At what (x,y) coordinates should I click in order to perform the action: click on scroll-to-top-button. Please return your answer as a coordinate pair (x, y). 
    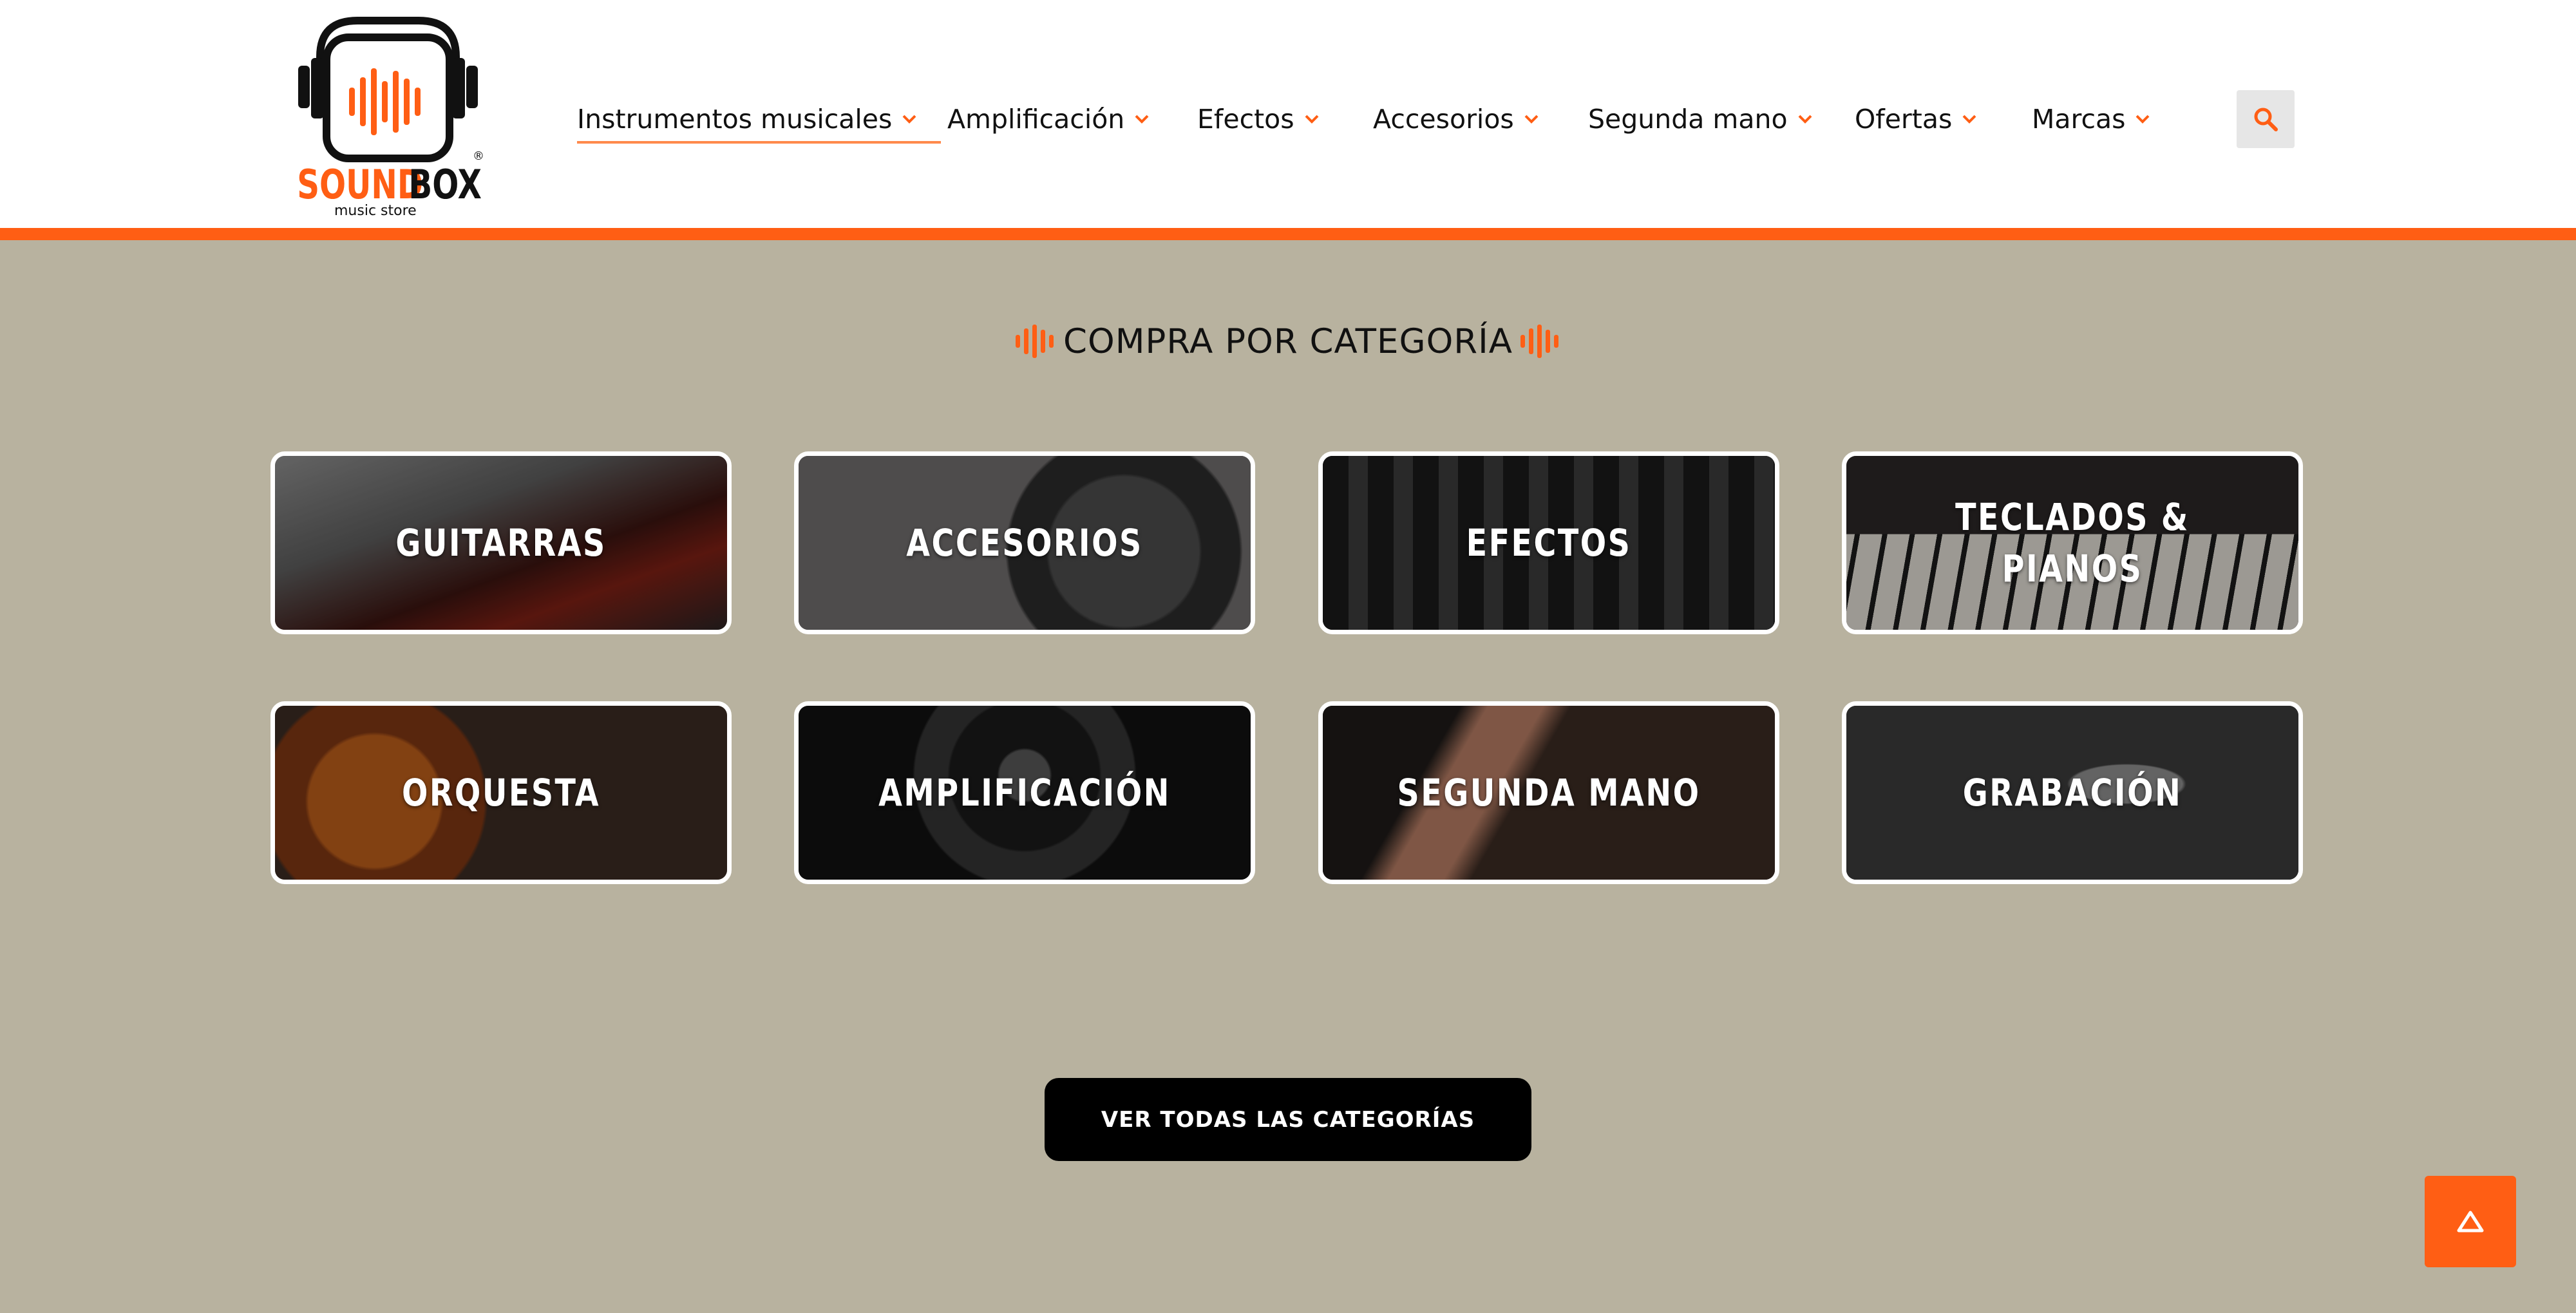
    Looking at the image, I should click on (2470, 1221).